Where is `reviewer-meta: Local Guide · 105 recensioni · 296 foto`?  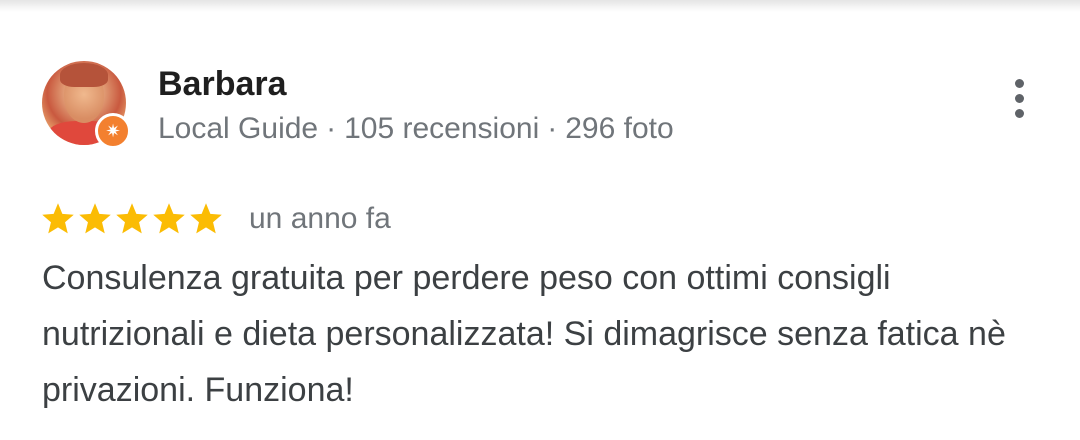
reviewer-meta: Local Guide · 105 recensioni · 296 foto is located at coordinates (416, 129).